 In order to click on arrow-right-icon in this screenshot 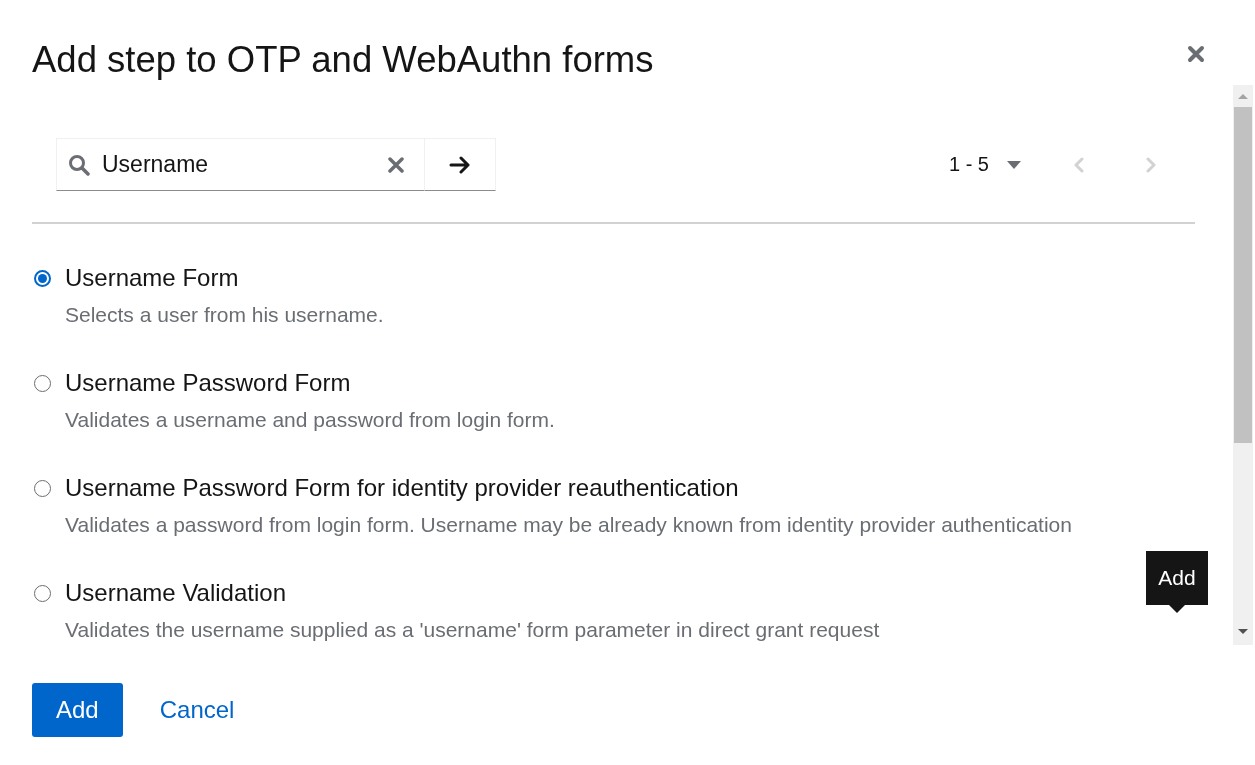, I will do `click(460, 164)`.